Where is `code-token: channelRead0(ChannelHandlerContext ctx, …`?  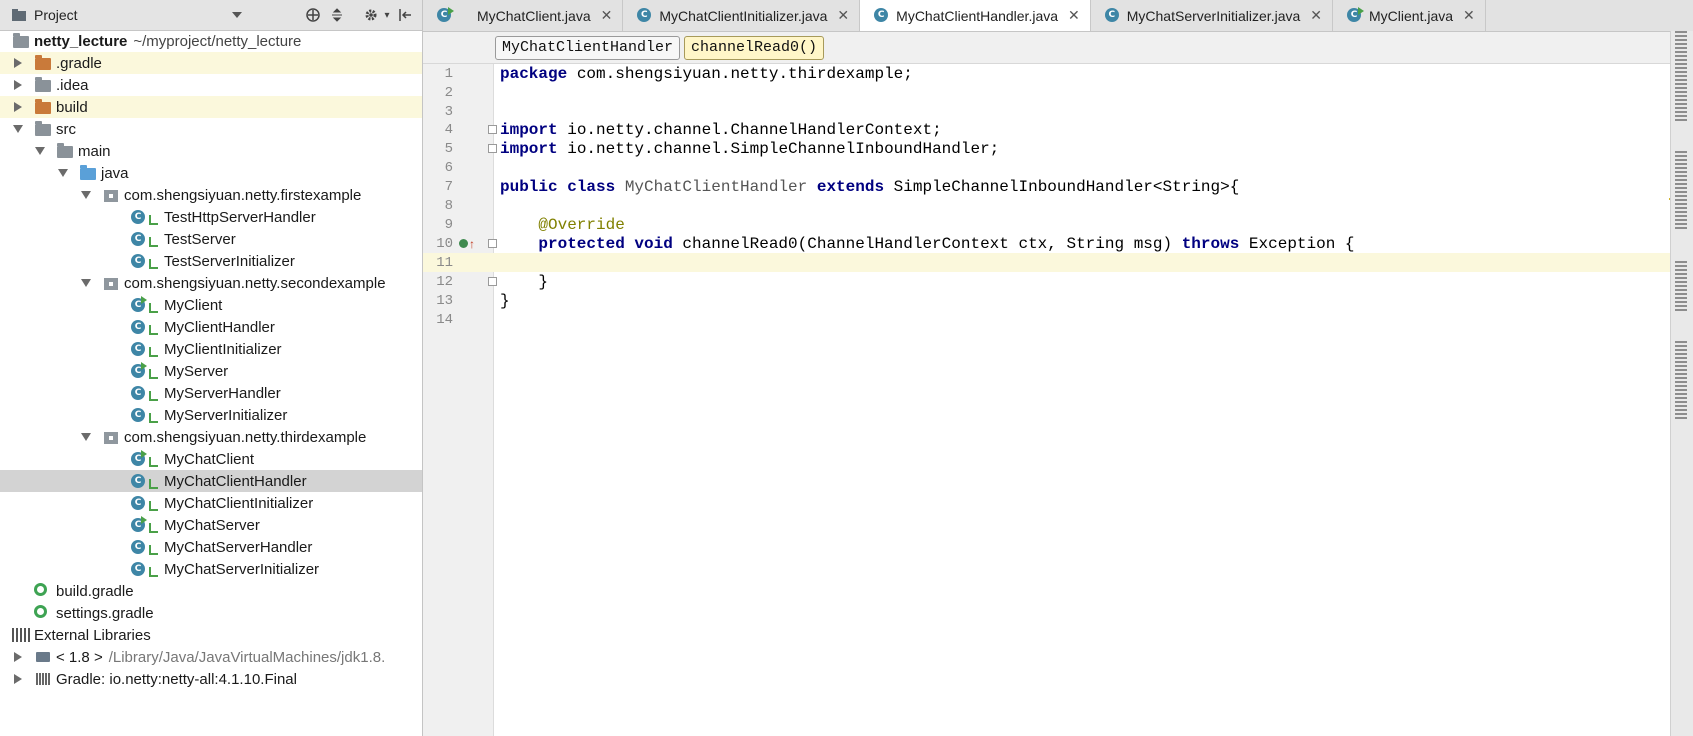 code-token: channelRead0(ChannelHandlerContext ctx, … is located at coordinates (922, 243).